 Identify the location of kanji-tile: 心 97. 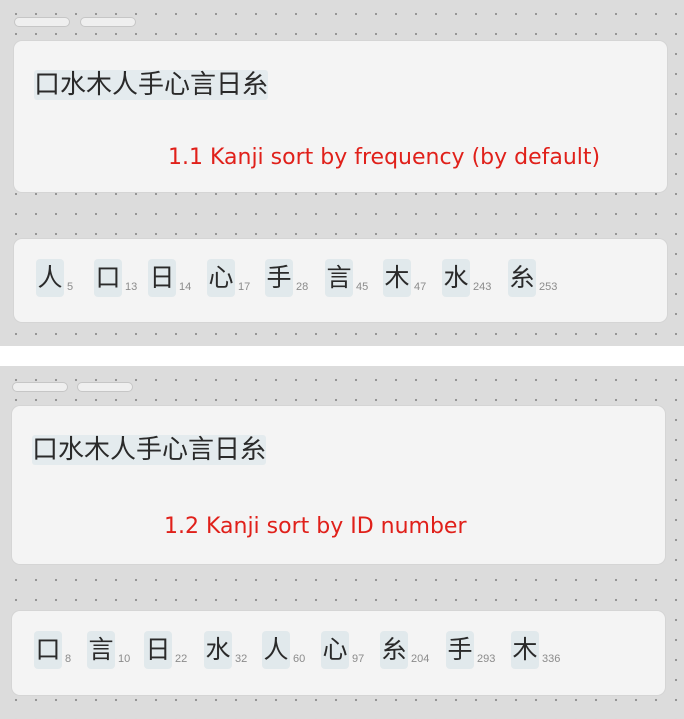
(342, 650).